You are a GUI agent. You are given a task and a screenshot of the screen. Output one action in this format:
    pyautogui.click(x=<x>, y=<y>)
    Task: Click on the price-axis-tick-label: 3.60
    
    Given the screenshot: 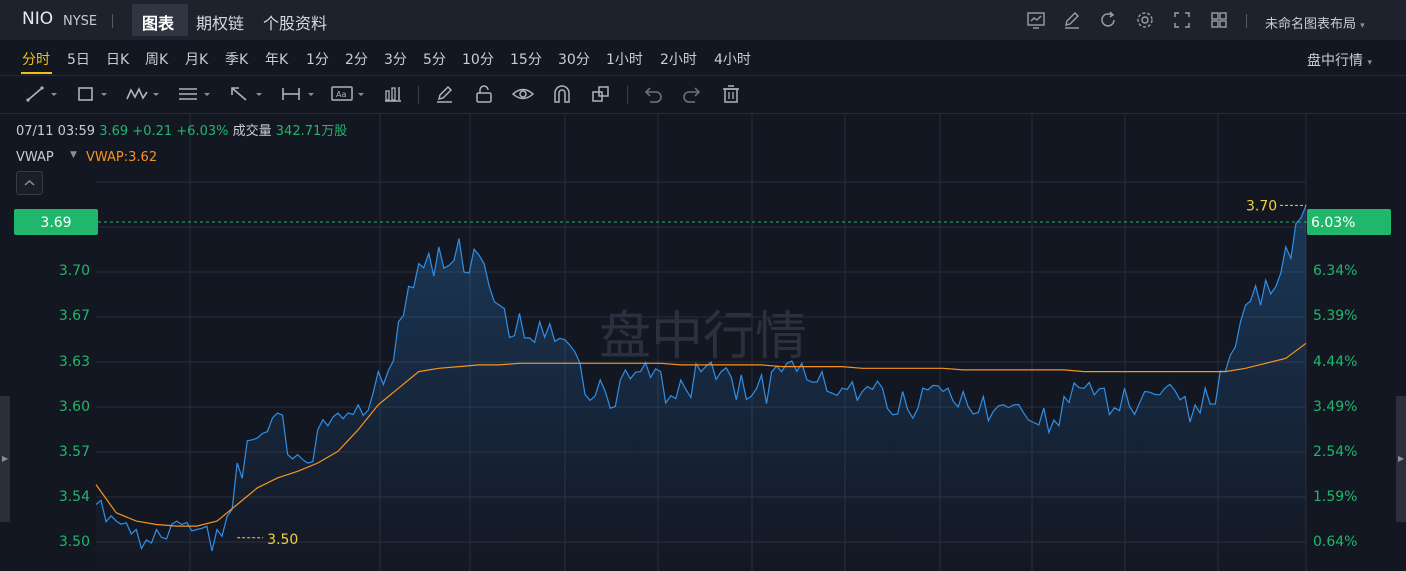 What is the action you would take?
    pyautogui.click(x=74, y=407)
    